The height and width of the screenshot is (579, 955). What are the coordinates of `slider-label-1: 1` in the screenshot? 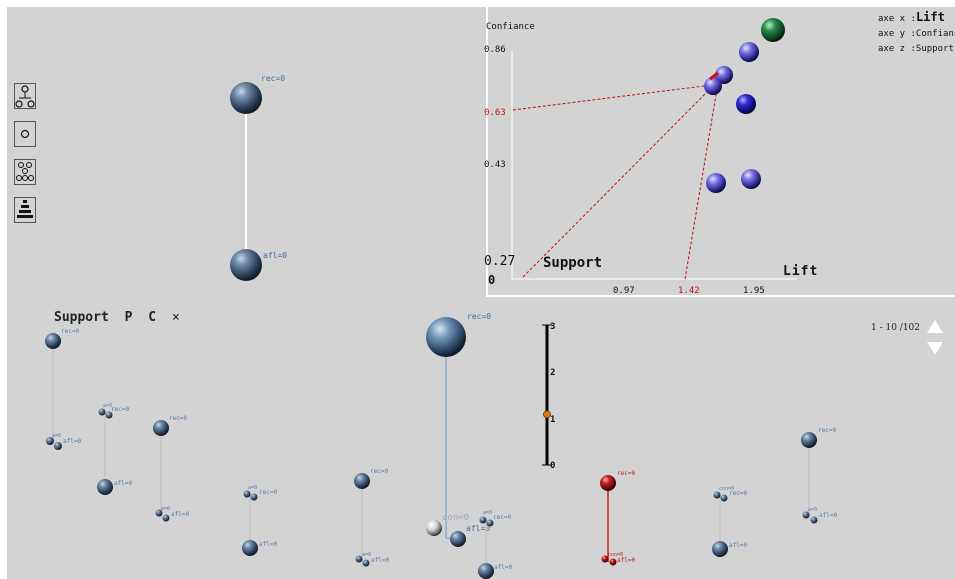 It's located at (552, 420).